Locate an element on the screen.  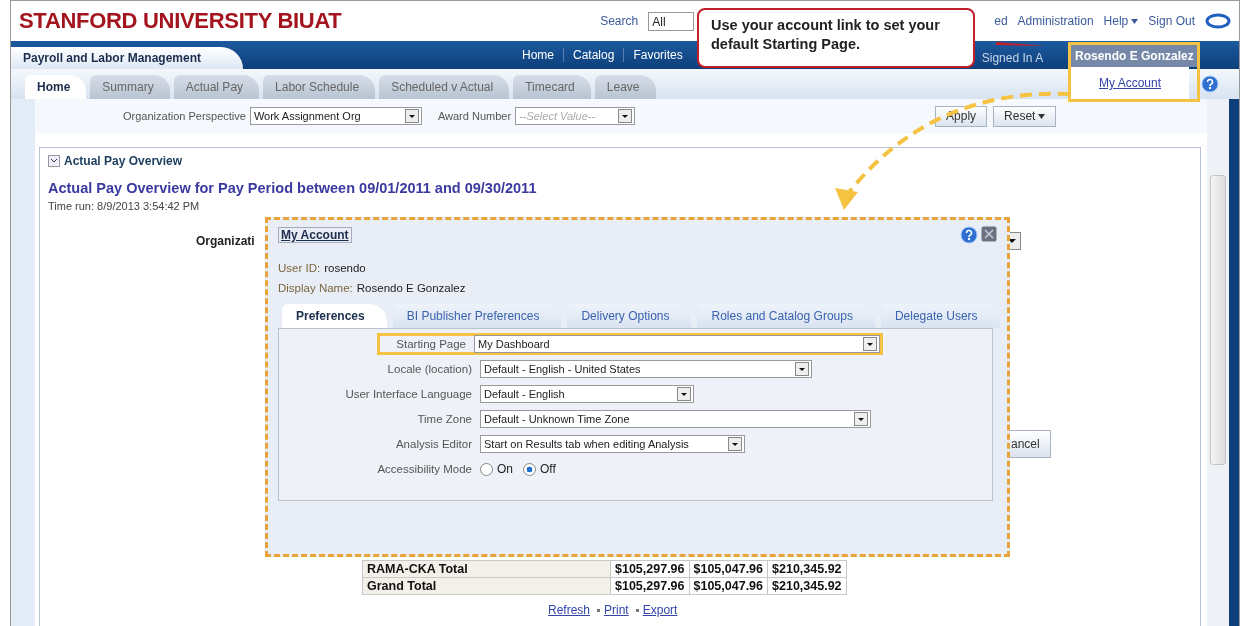
search-label: Search is located at coordinates (619, 21).